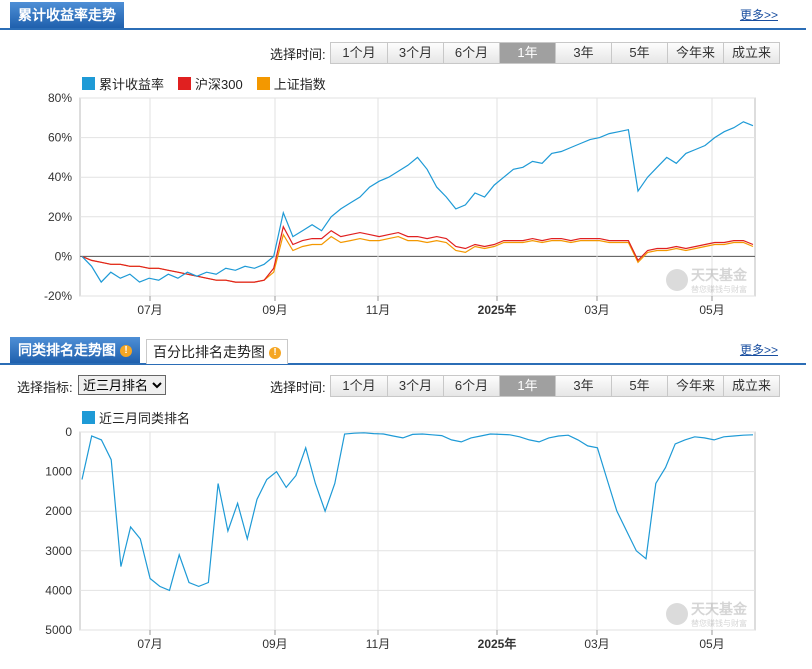  I want to click on y-tick-label: 2000, so click(58, 511).